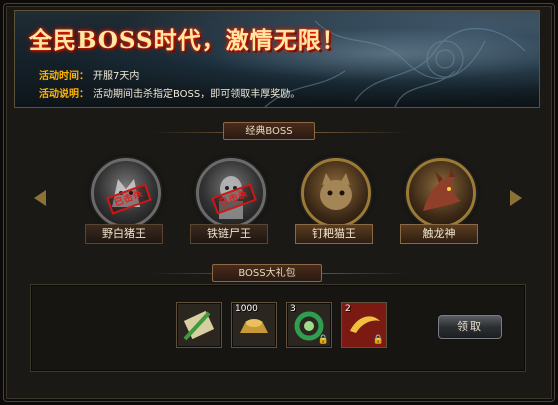  Describe the element at coordinates (197, 94) in the screenshot. I see `event-desc-value: 活动期间击杀指定BOSS，即可领取丰厚奖励。` at that location.